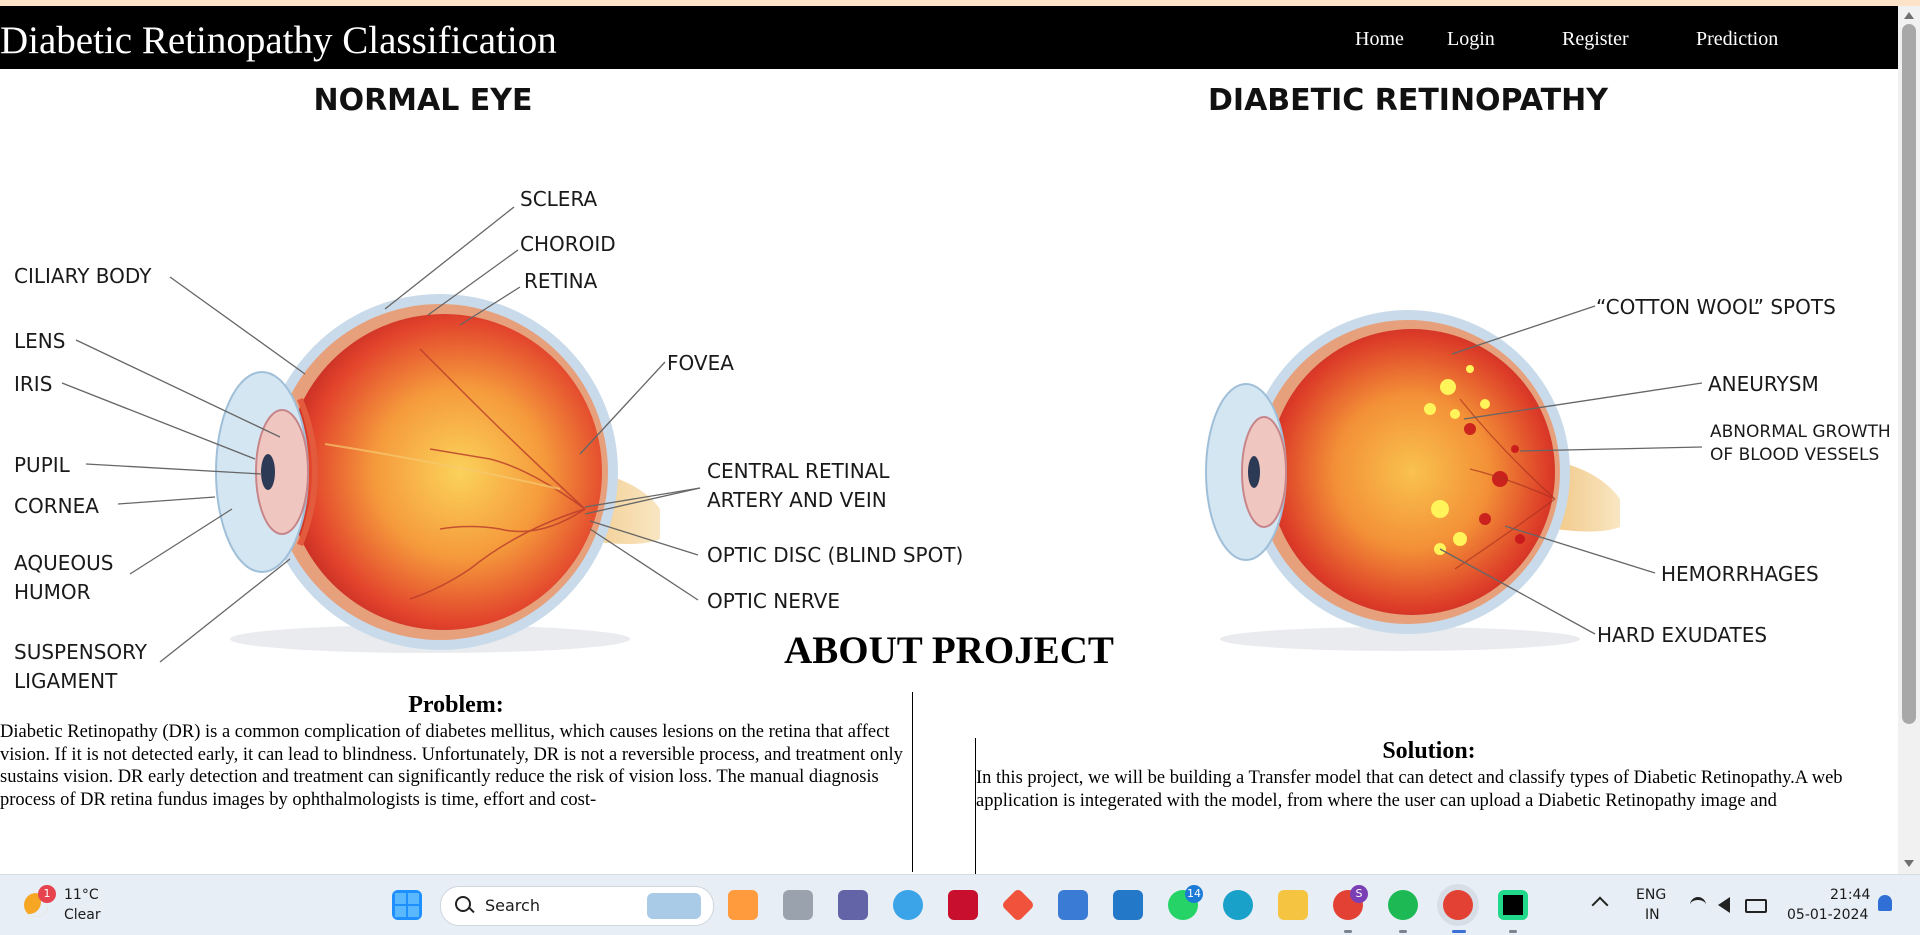  Describe the element at coordinates (1348, 931) in the screenshot. I see `chrome-running-indicator` at that location.